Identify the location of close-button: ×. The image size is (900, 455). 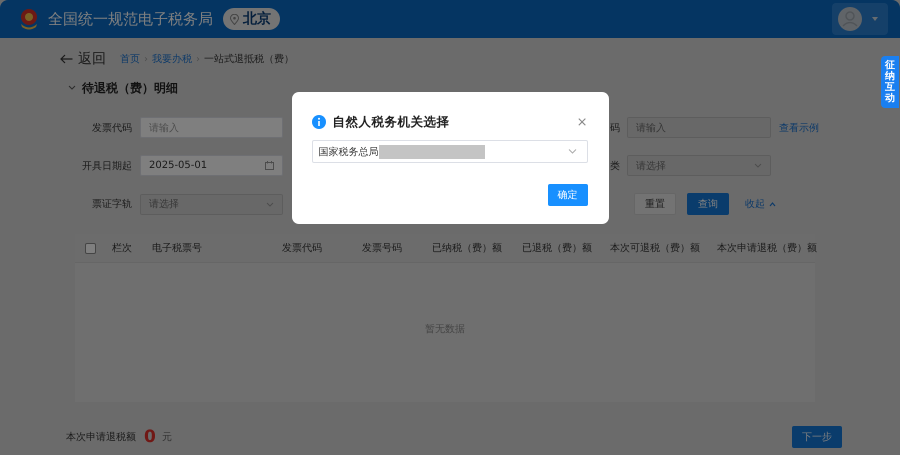
(582, 122).